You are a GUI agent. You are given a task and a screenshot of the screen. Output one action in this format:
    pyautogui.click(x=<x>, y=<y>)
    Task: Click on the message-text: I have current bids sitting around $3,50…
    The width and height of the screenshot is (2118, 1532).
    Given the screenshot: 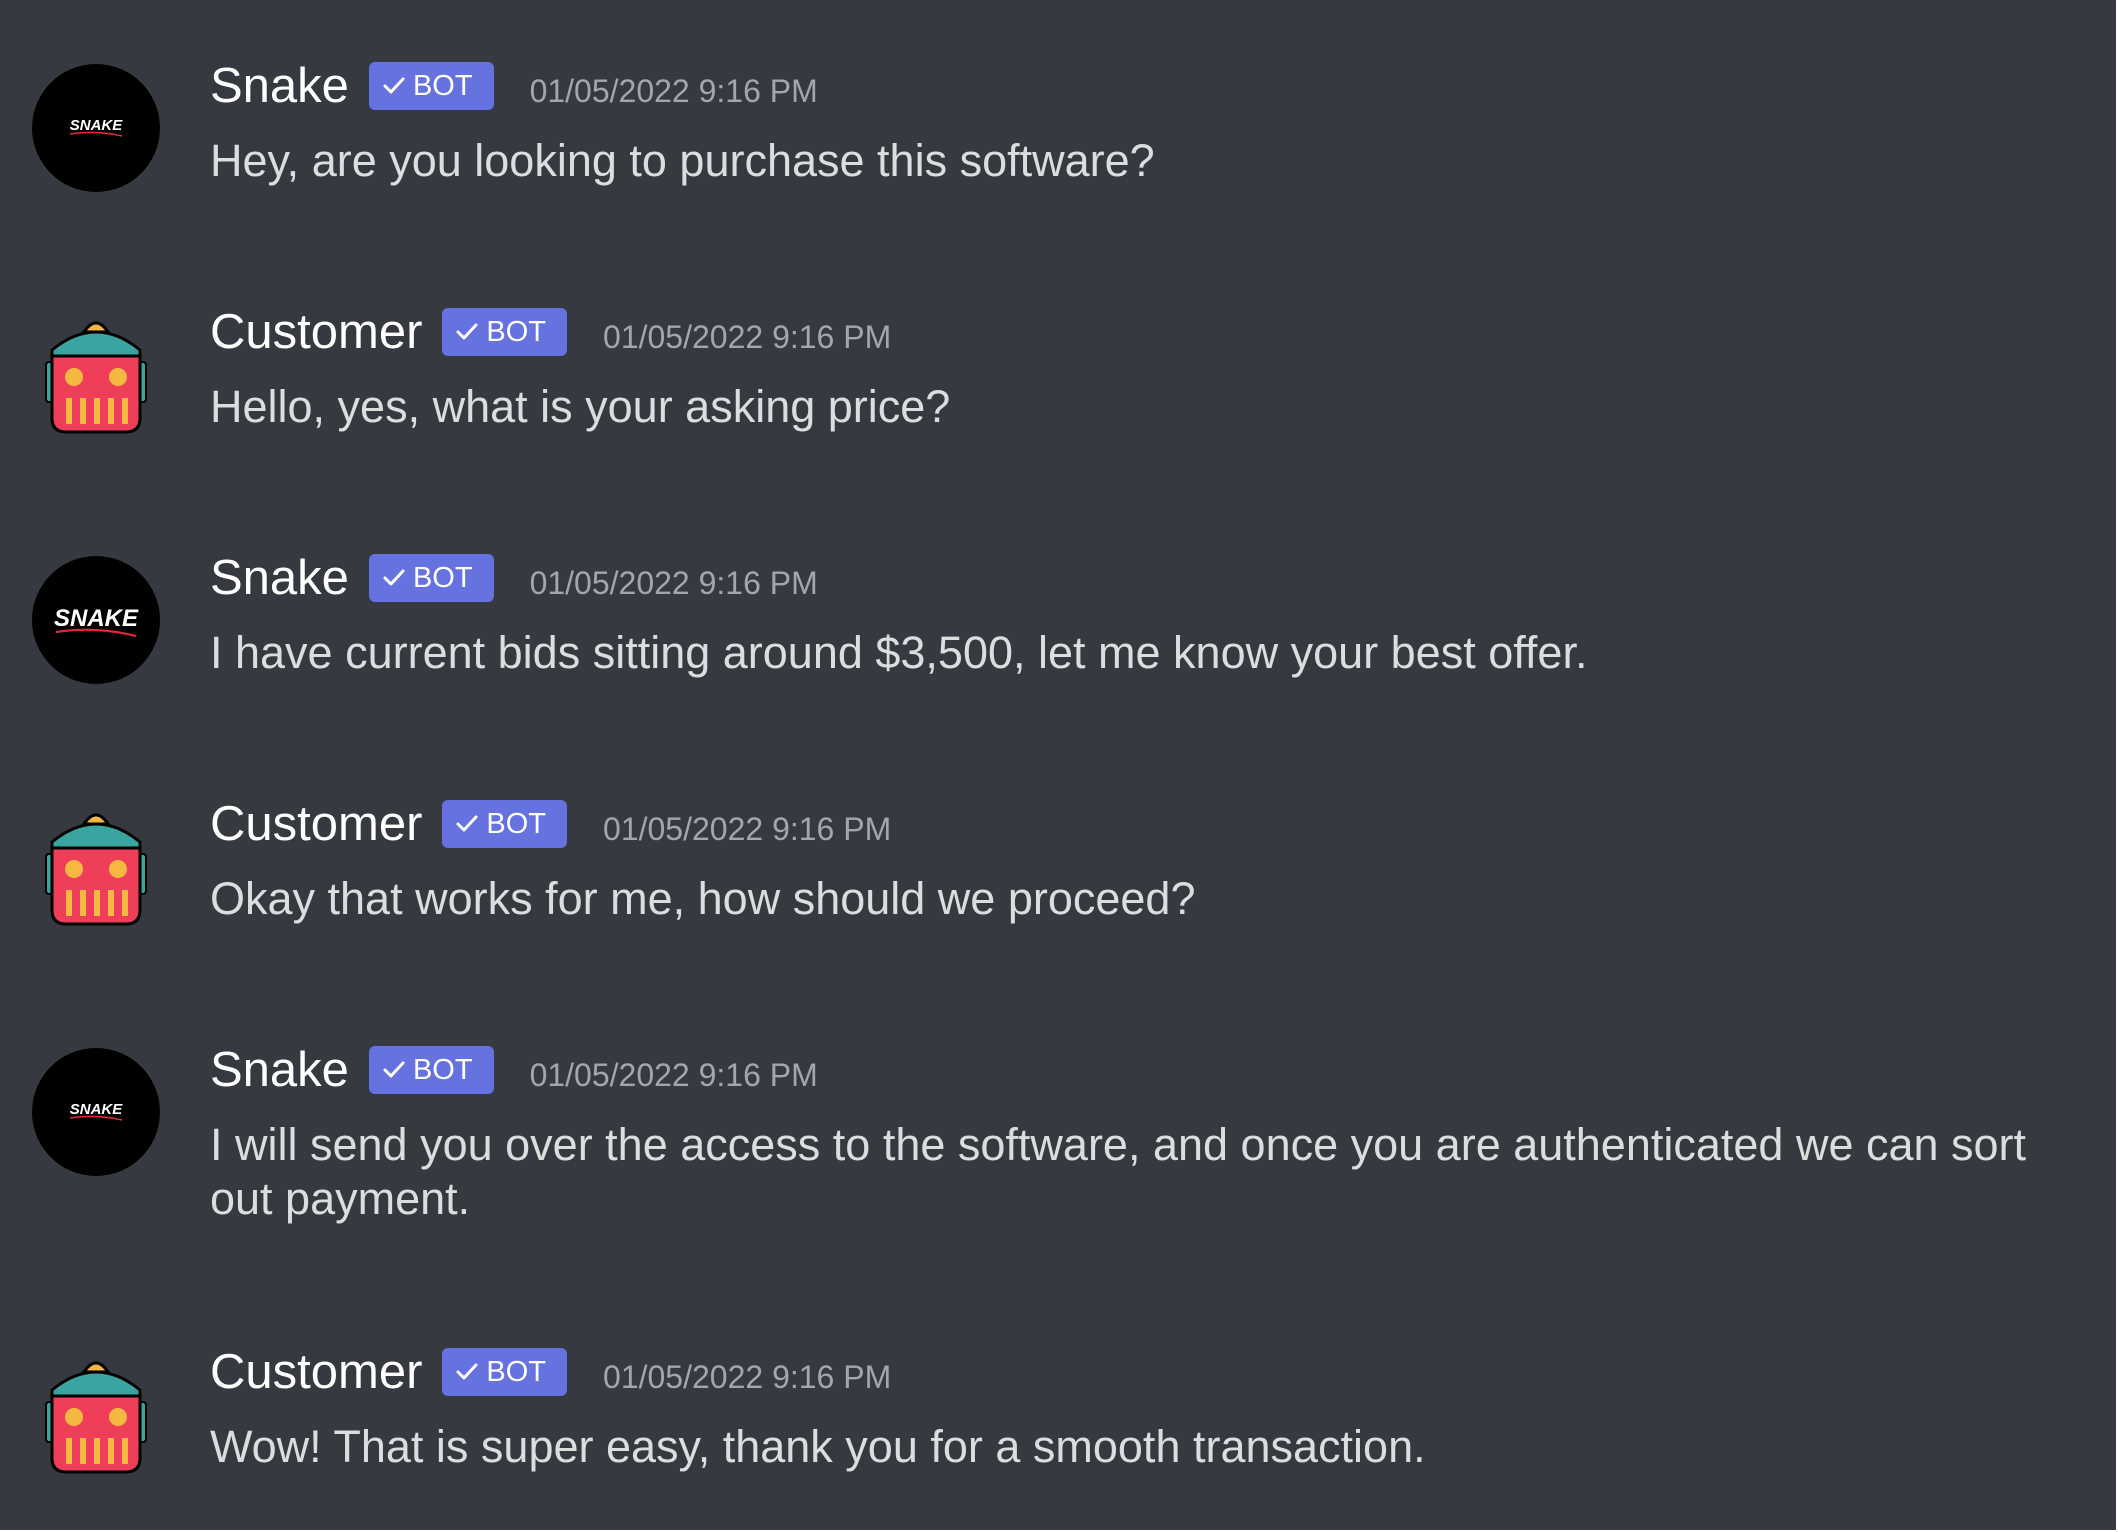 What is the action you would take?
    pyautogui.click(x=899, y=652)
    